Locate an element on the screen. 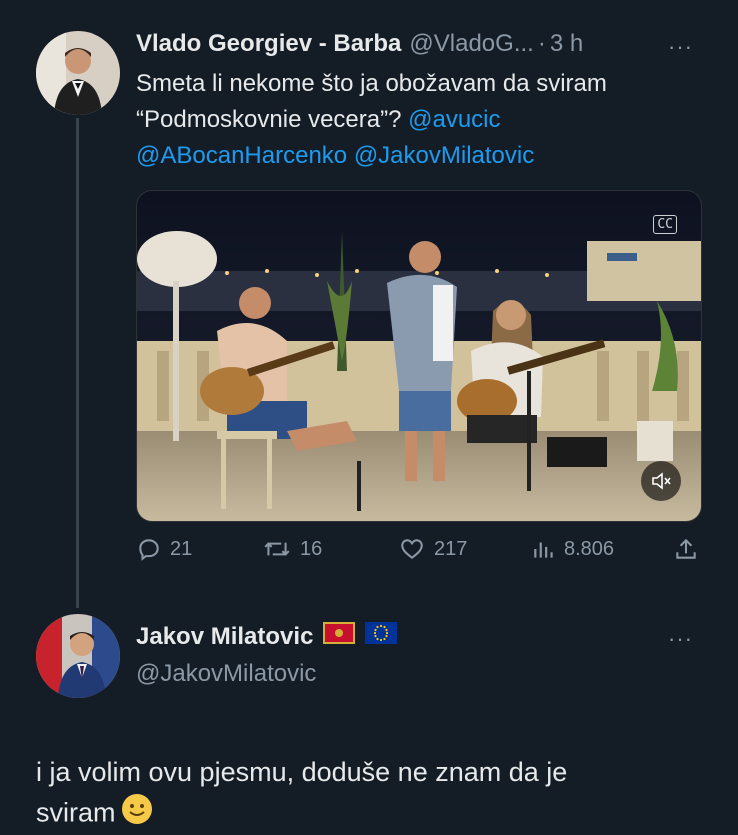  tweet1-author-name: Vlado Georgiev - Barba is located at coordinates (268, 44).